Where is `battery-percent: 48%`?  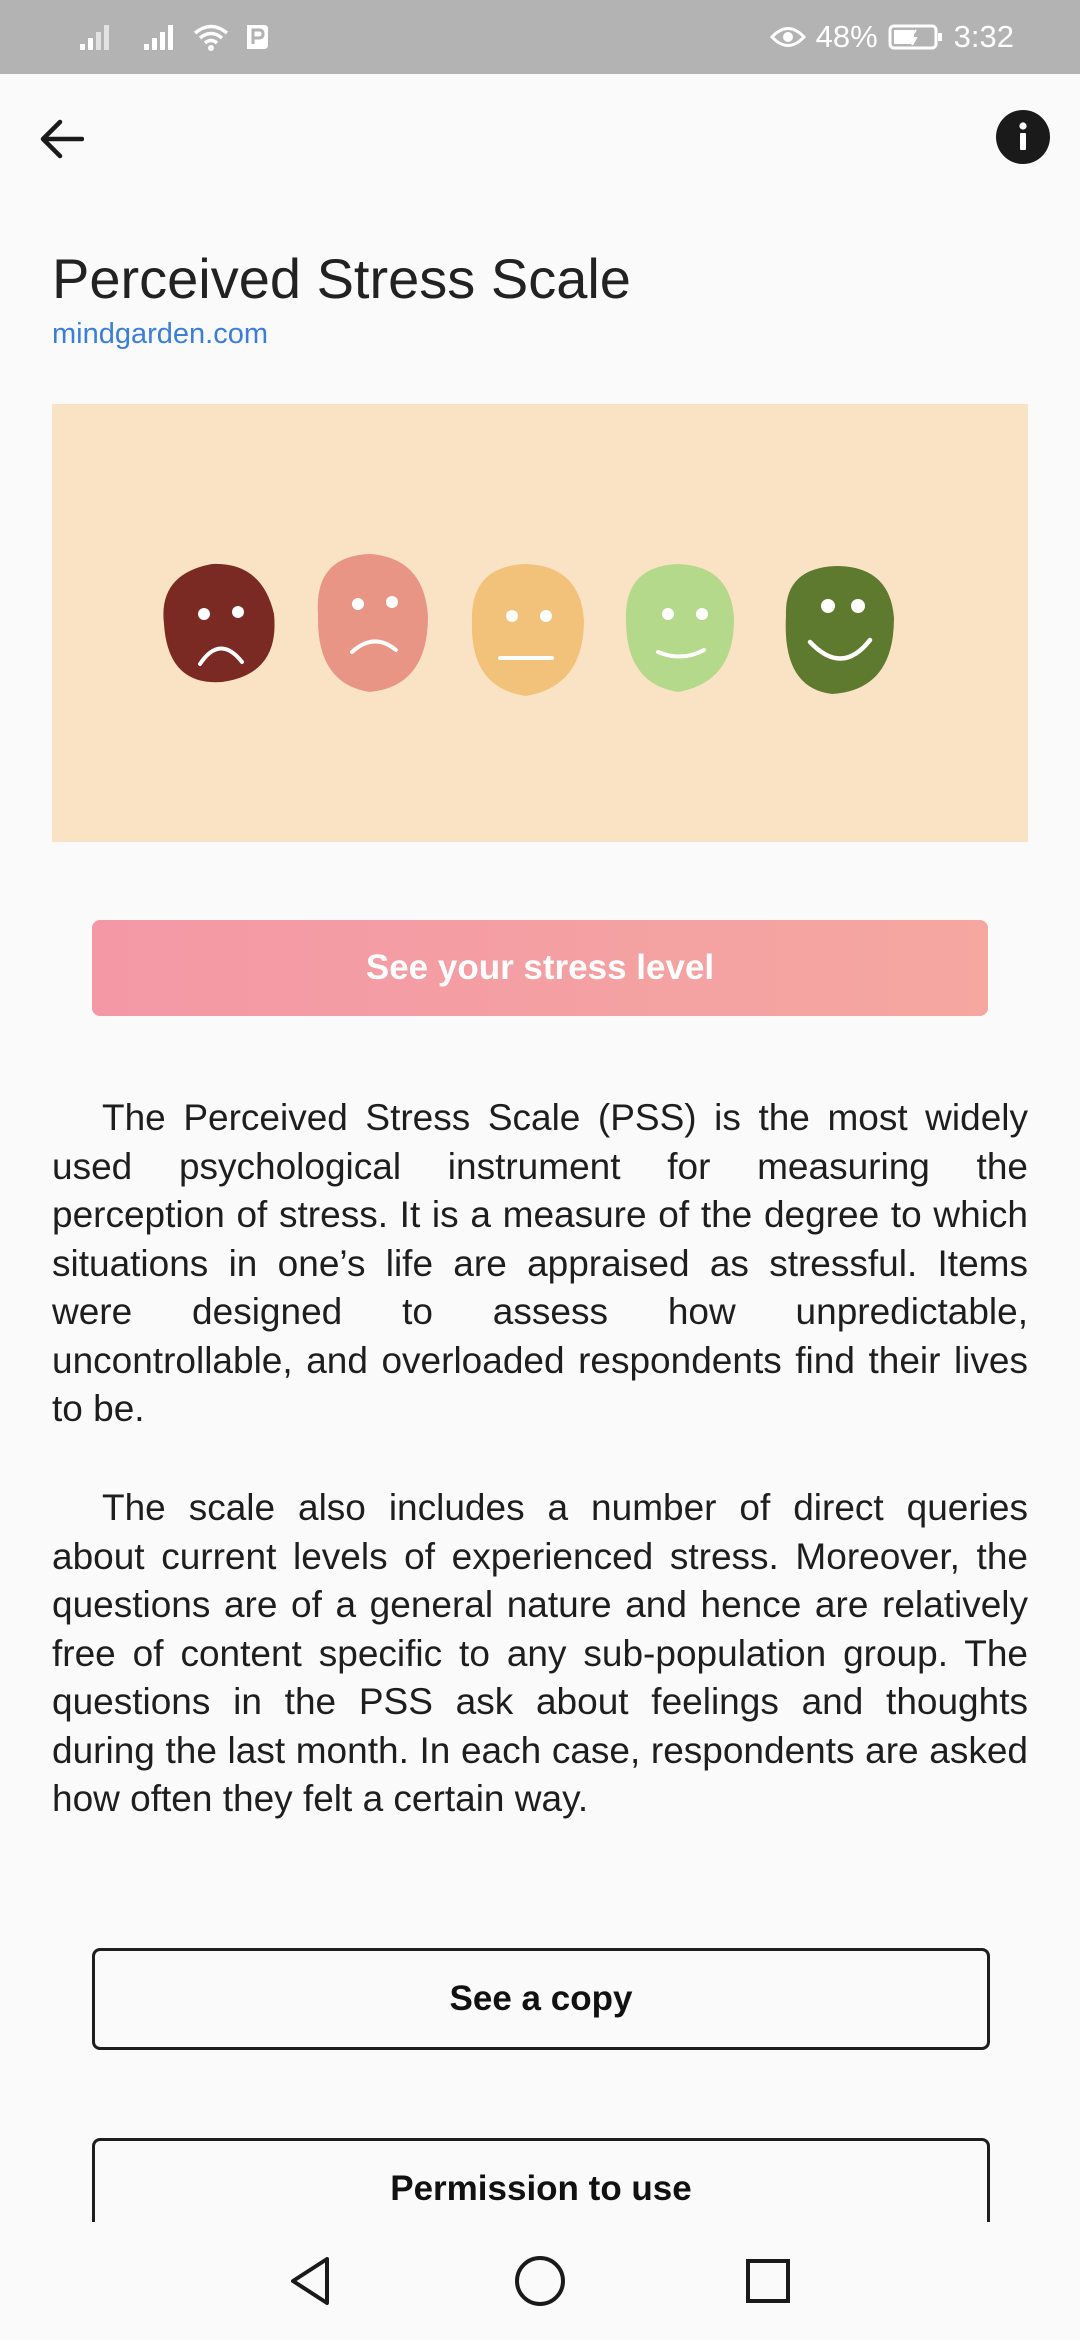 battery-percent: 48% is located at coordinates (846, 36).